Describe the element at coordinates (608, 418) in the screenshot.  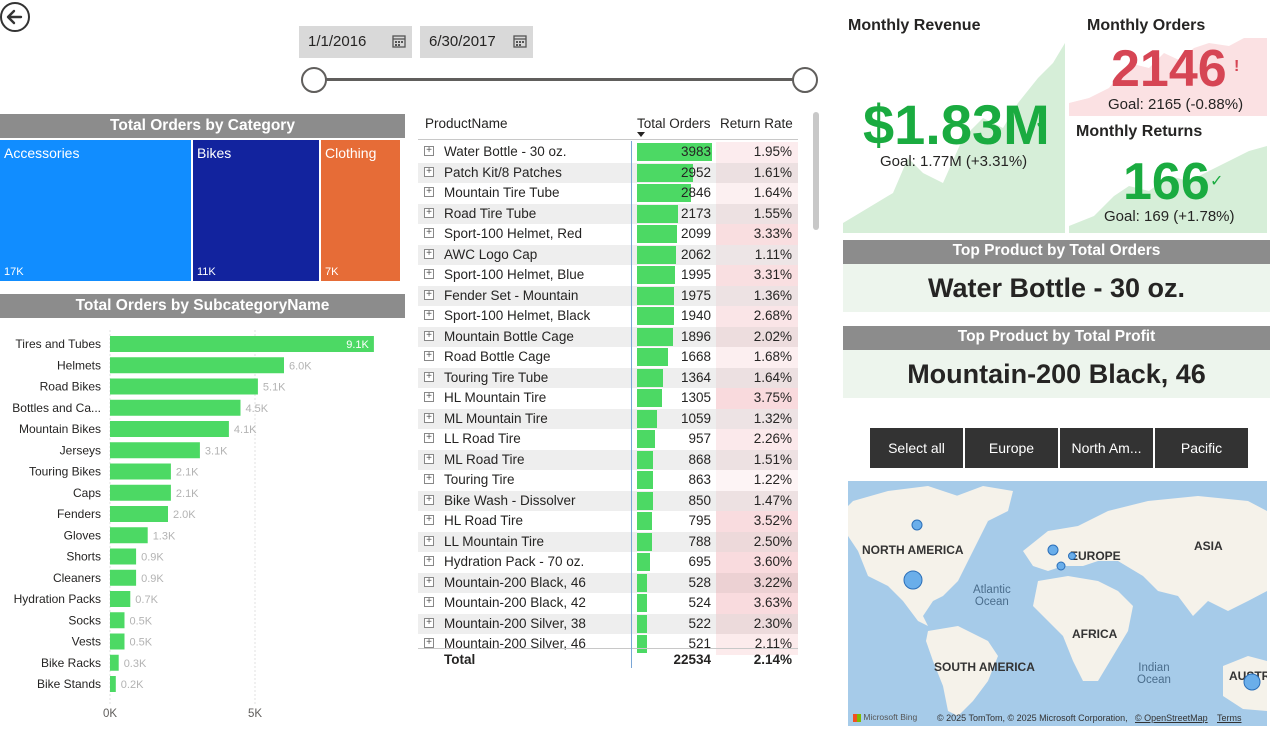
I see `table-row: + ML Mountain Tire 1059 1.32%` at that location.